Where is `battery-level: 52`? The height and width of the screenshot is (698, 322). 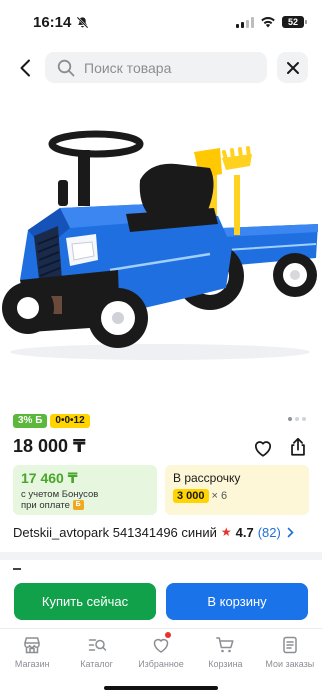 battery-level: 52 is located at coordinates (292, 22).